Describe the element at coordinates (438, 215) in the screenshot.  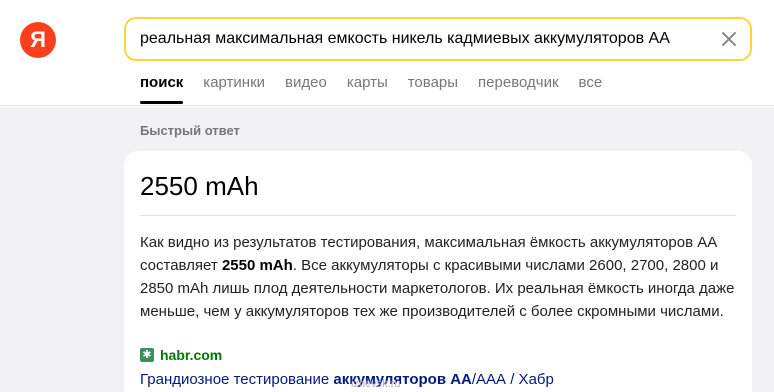
I see `divider` at that location.